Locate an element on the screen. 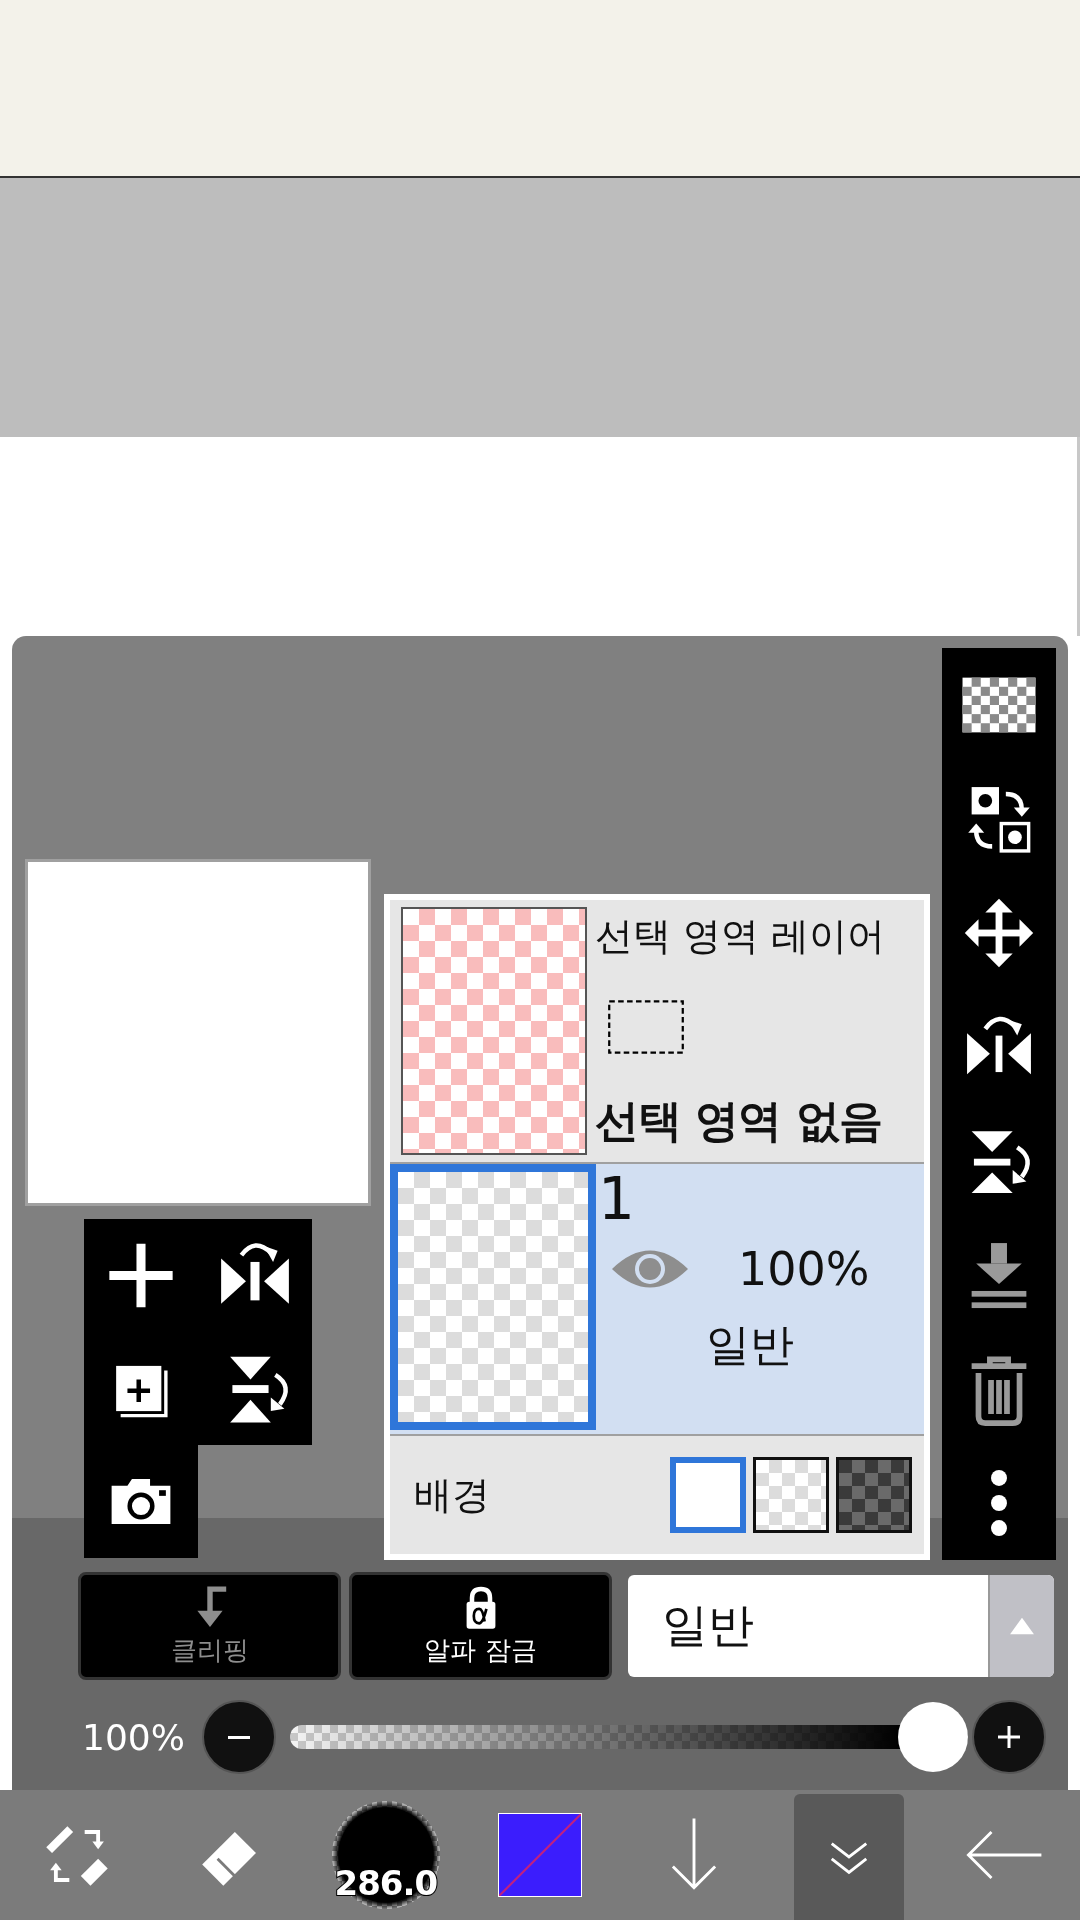 The width and height of the screenshot is (1080, 1920). layer-title: 선택 영역 레이어 is located at coordinates (740, 936).